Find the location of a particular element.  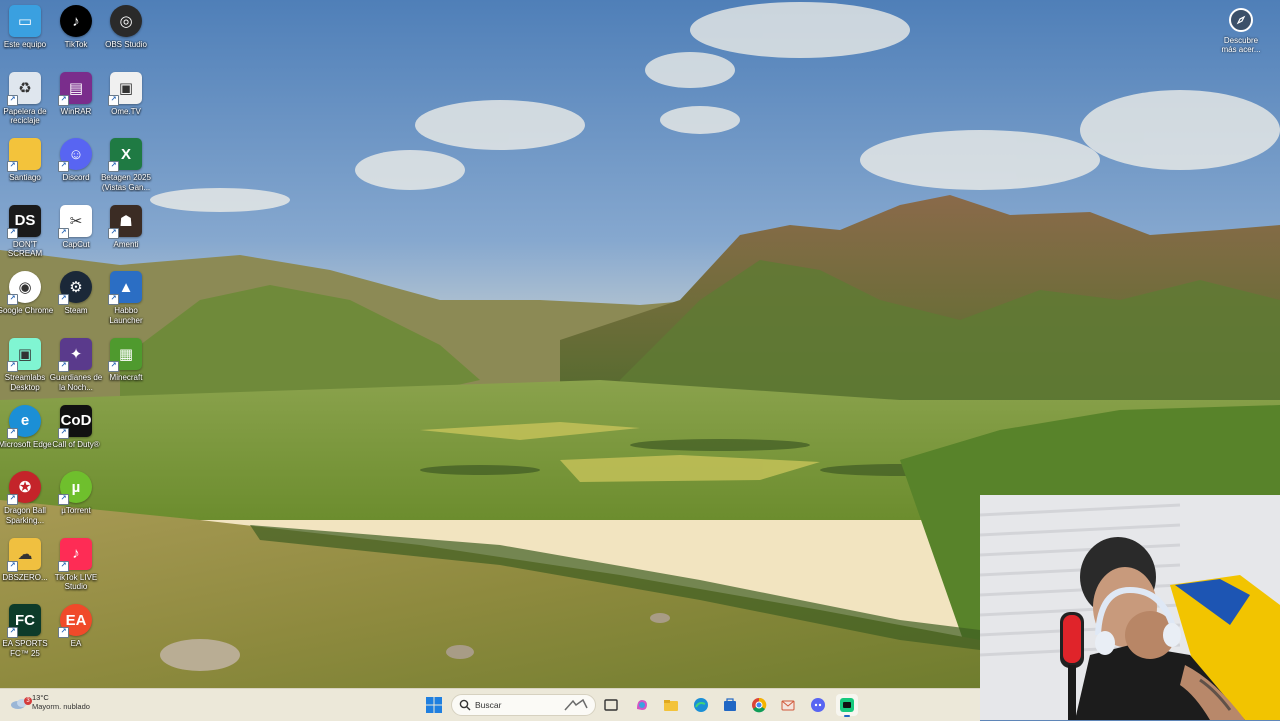

weather-description: Mayorm. nublado is located at coordinates (61, 706).